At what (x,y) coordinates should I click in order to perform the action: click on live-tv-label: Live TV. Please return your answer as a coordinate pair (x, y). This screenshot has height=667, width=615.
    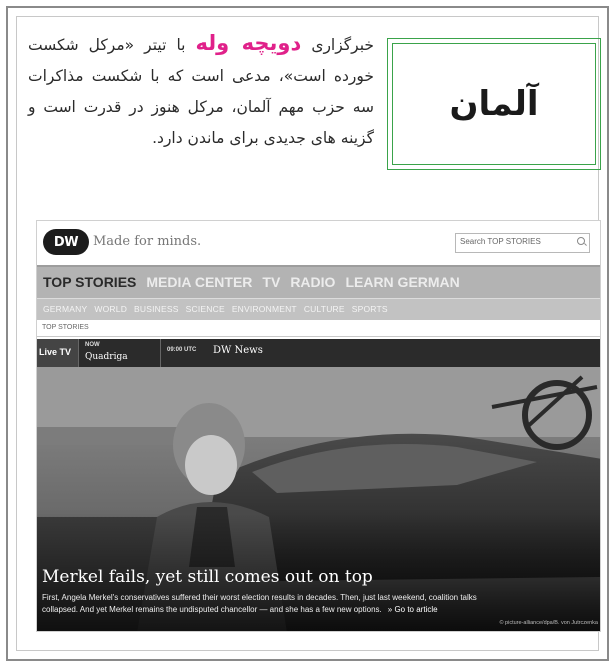
    Looking at the image, I should click on (55, 352).